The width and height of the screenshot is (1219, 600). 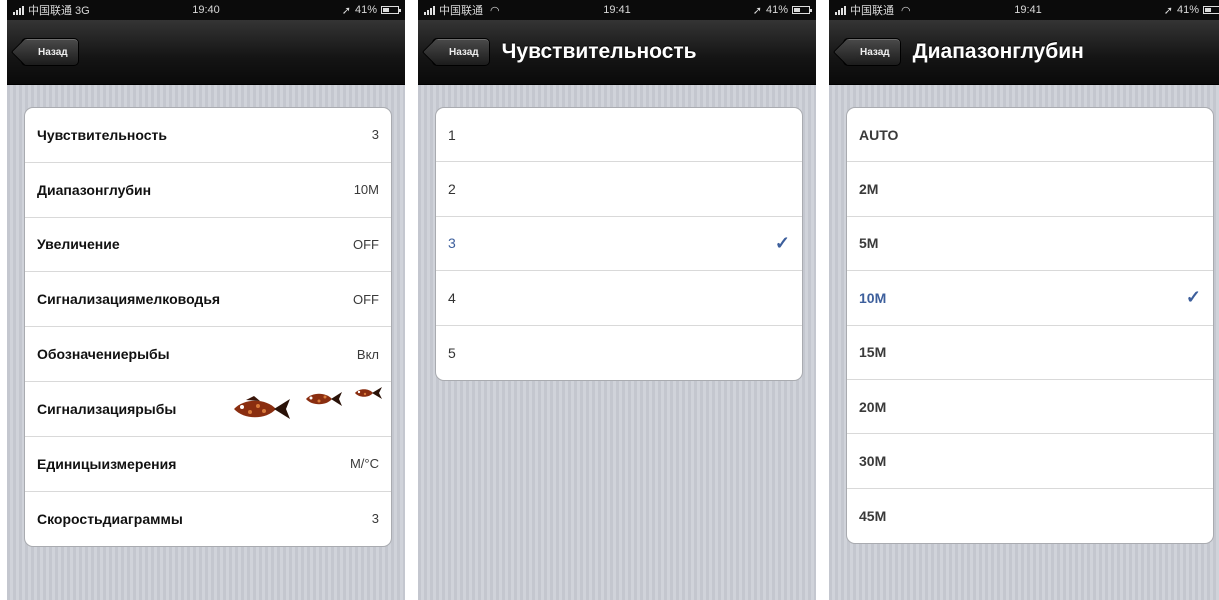 What do you see at coordinates (208, 354) in the screenshot?
I see `settings-row: Обозначениерыбы Вкл` at bounding box center [208, 354].